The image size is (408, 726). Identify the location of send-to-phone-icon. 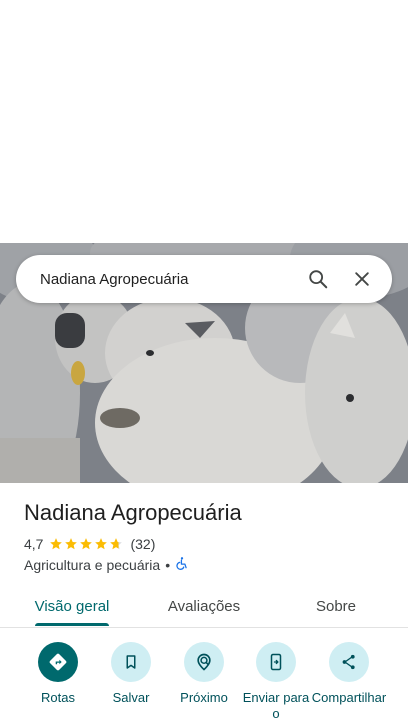
(276, 662).